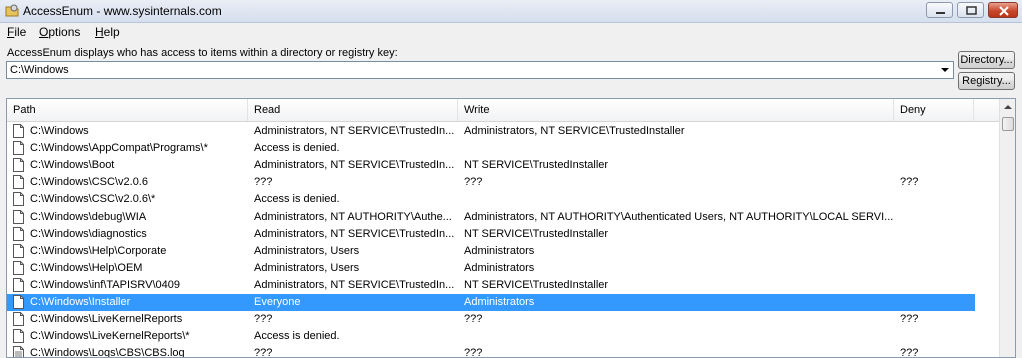 The width and height of the screenshot is (1022, 358). What do you see at coordinates (107, 32) in the screenshot?
I see `menu-help: Help` at bounding box center [107, 32].